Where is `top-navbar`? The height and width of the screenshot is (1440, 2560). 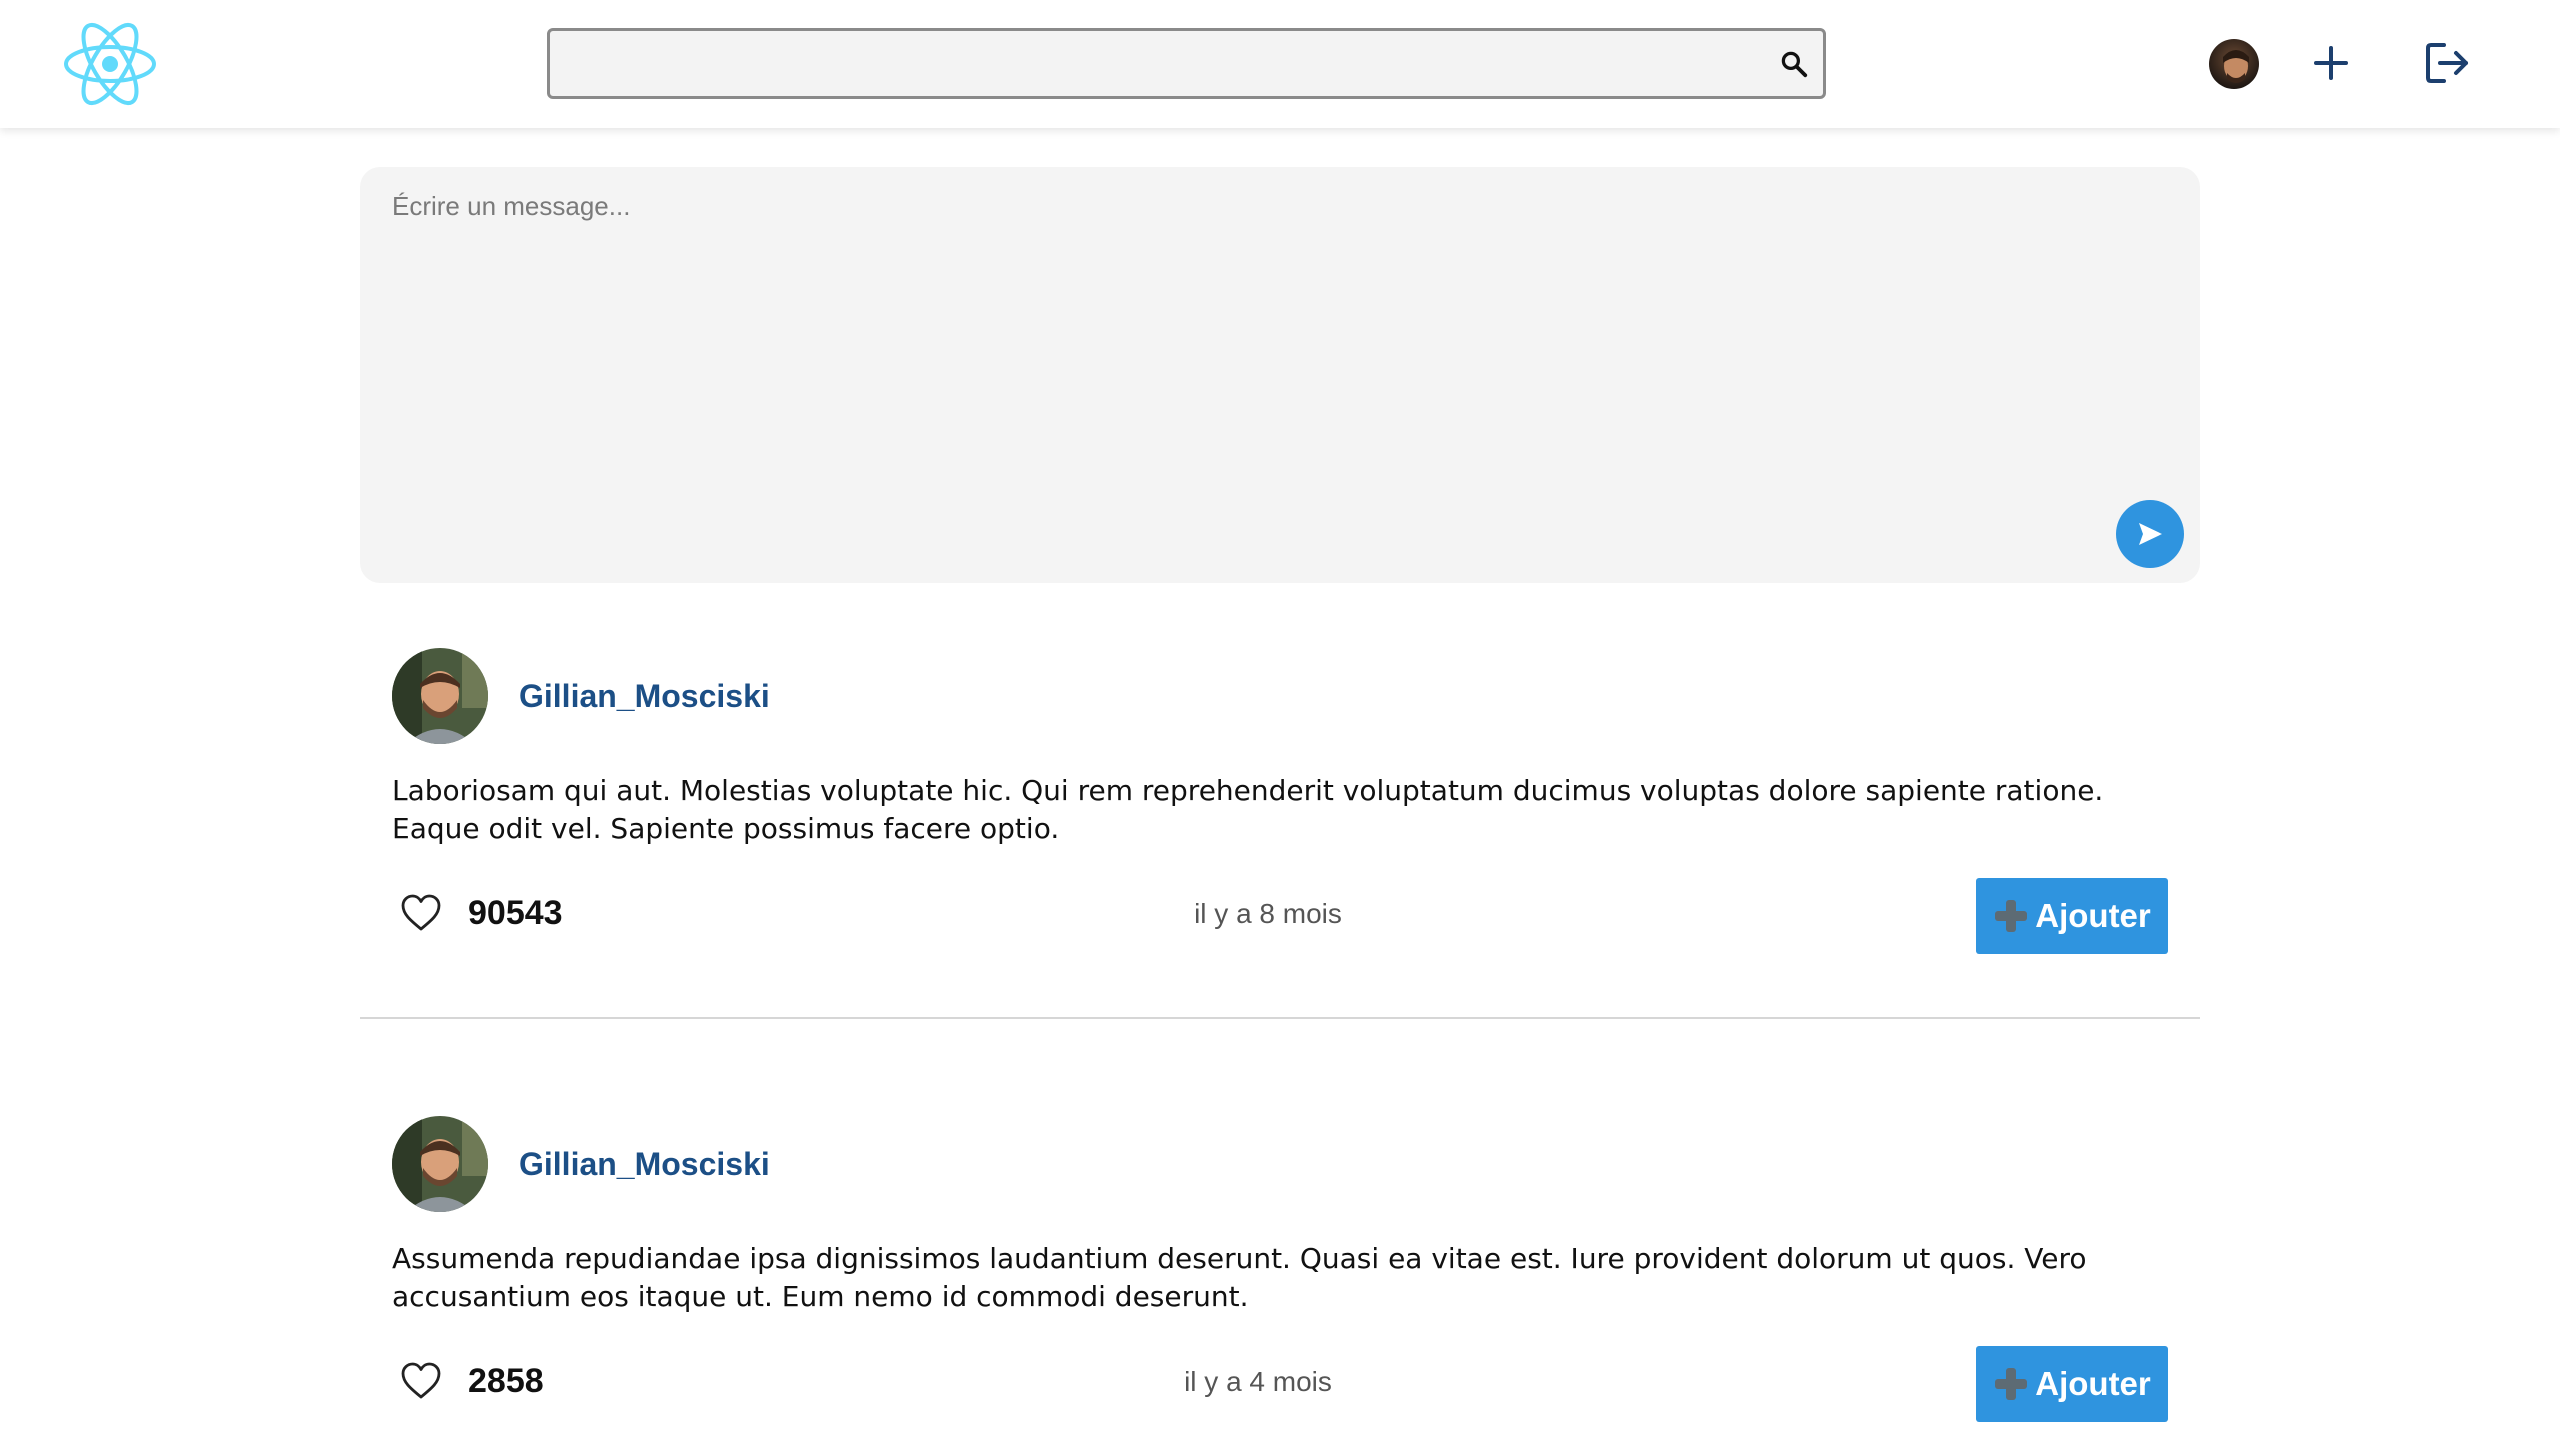
top-navbar is located at coordinates (1280, 64).